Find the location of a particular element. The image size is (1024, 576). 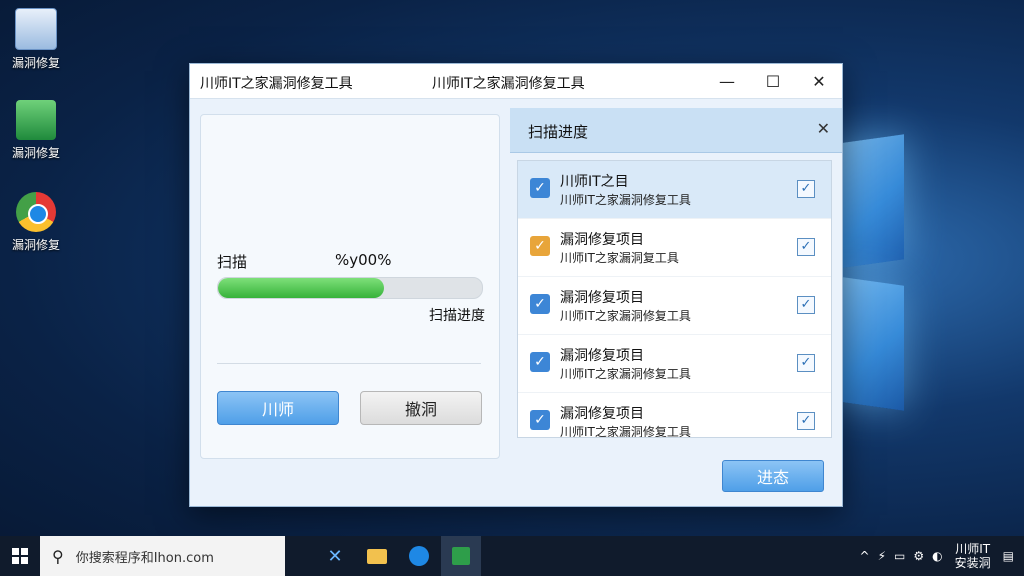

desktop-icon-2: 漏洞修复 is located at coordinates (36, 130).